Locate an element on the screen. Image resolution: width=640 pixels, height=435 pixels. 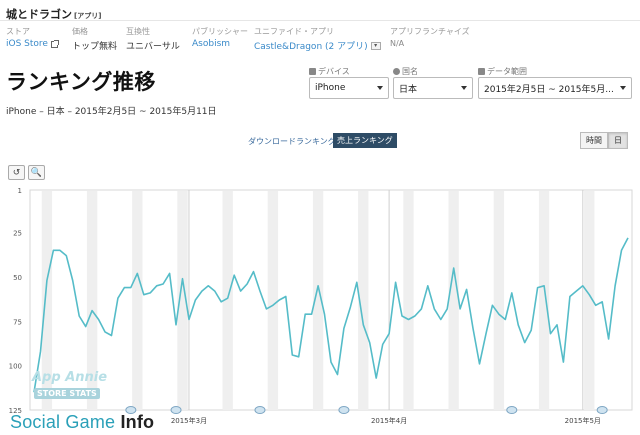
meta-compat-value: ユニバーサル is located at coordinates (153, 47).